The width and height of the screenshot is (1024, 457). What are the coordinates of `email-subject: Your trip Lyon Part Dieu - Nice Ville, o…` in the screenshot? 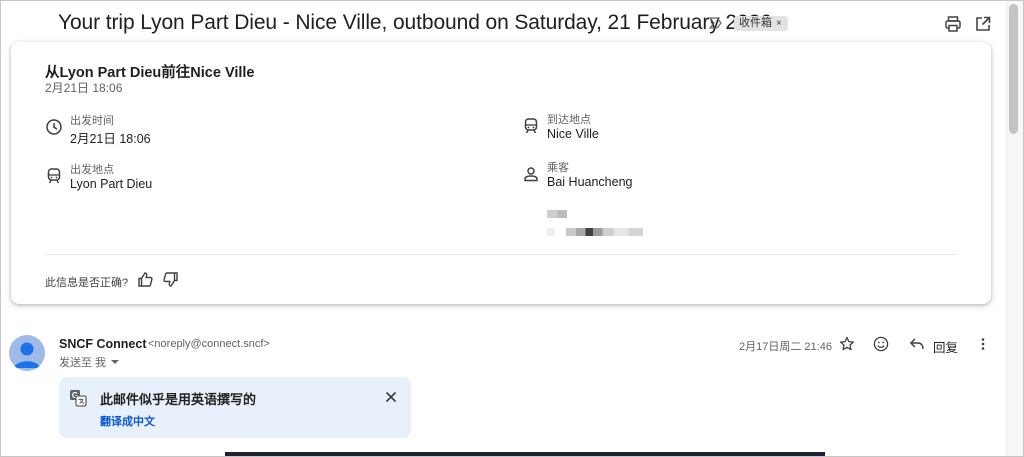 It's located at (415, 22).